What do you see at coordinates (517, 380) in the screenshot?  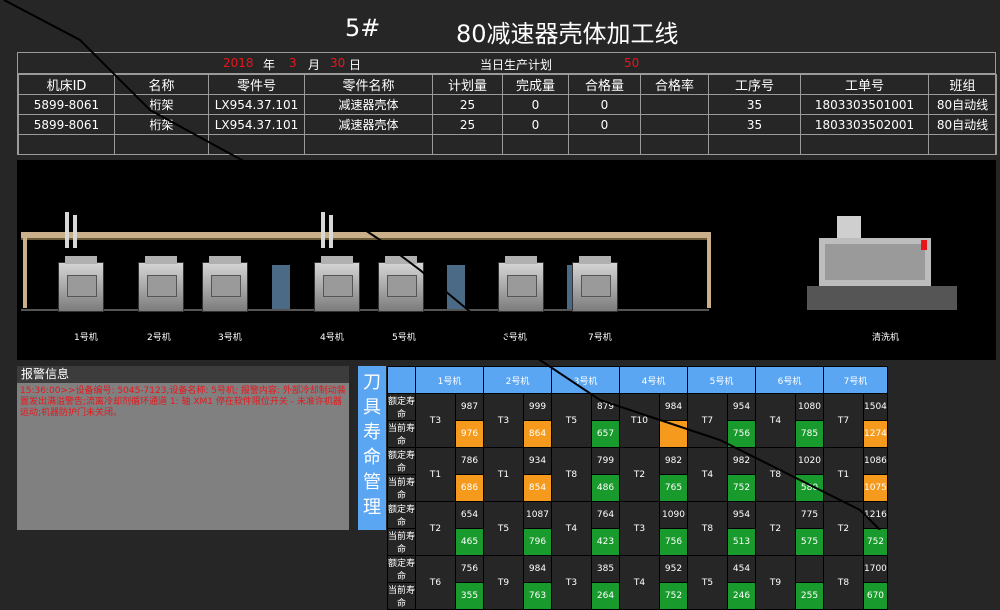 I see `machine-column-header: 2号机` at bounding box center [517, 380].